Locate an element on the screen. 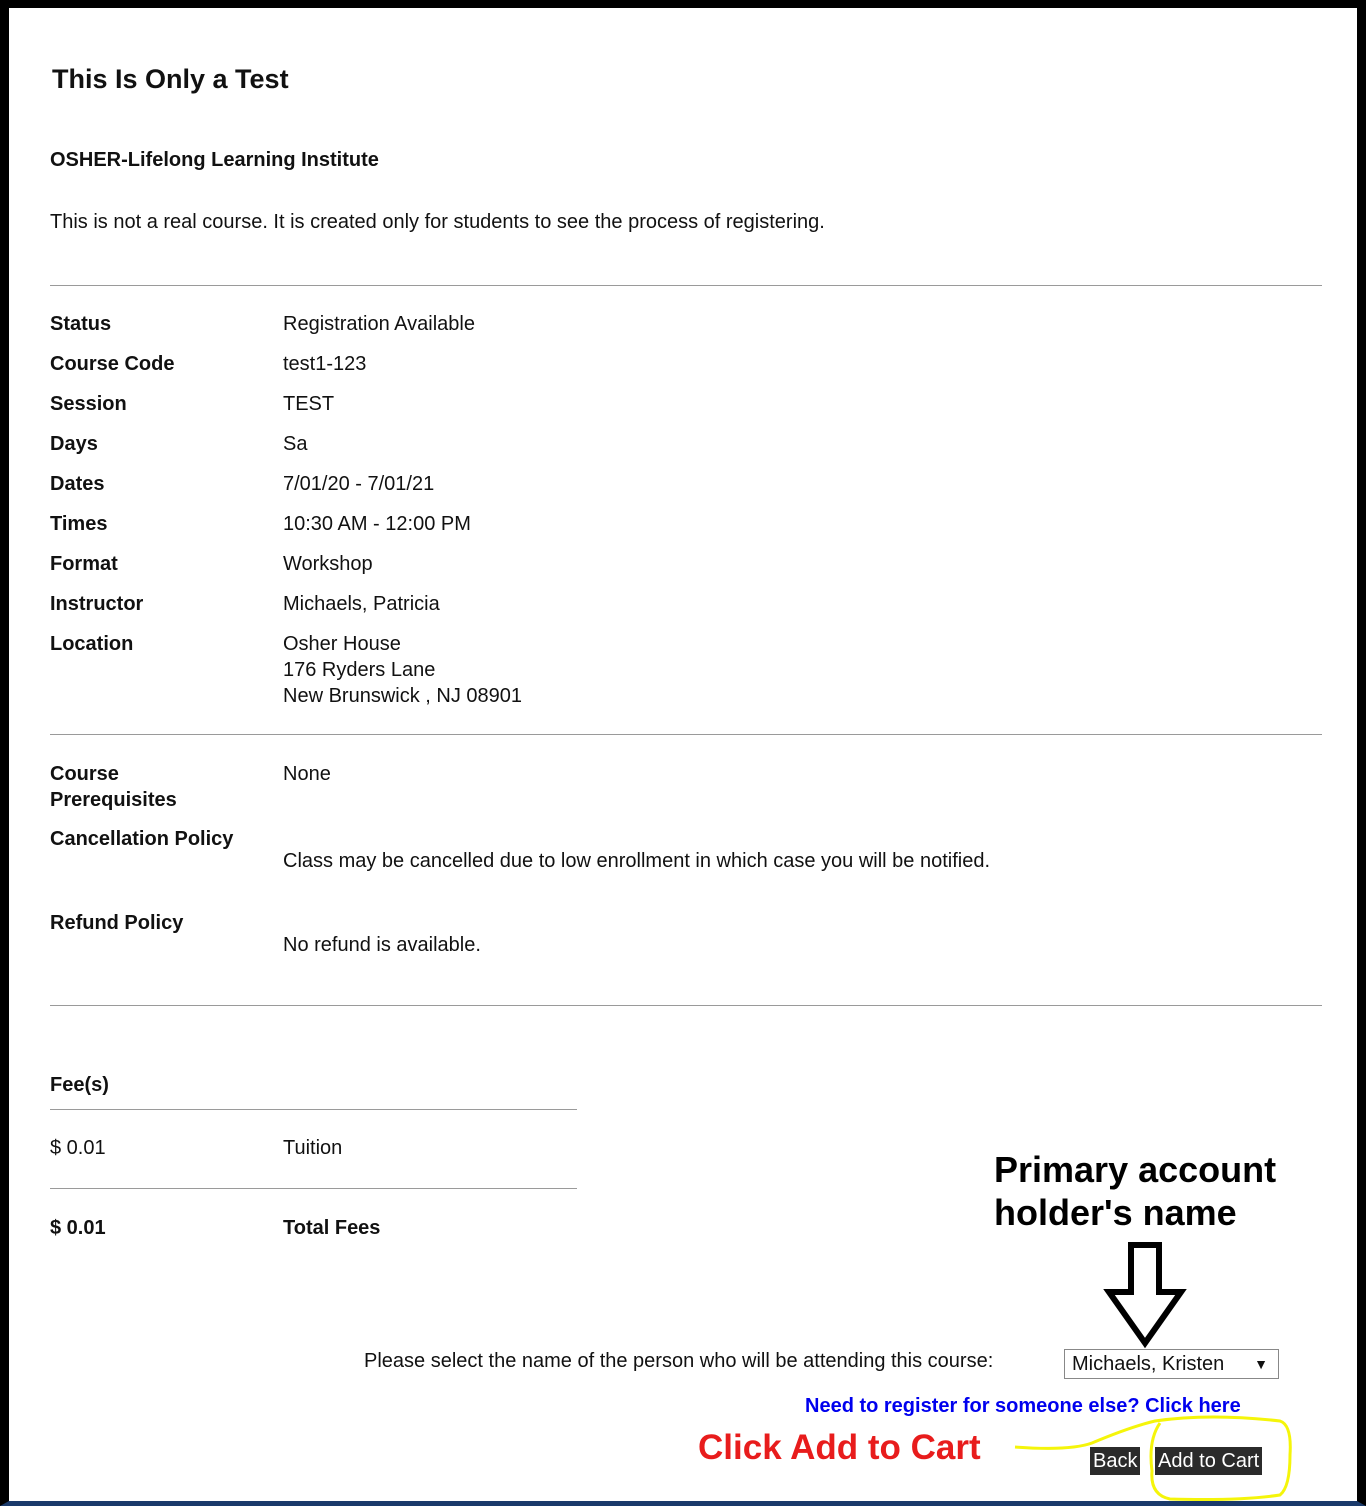 This screenshot has width=1366, height=1506. days-label: Days is located at coordinates (74, 444).